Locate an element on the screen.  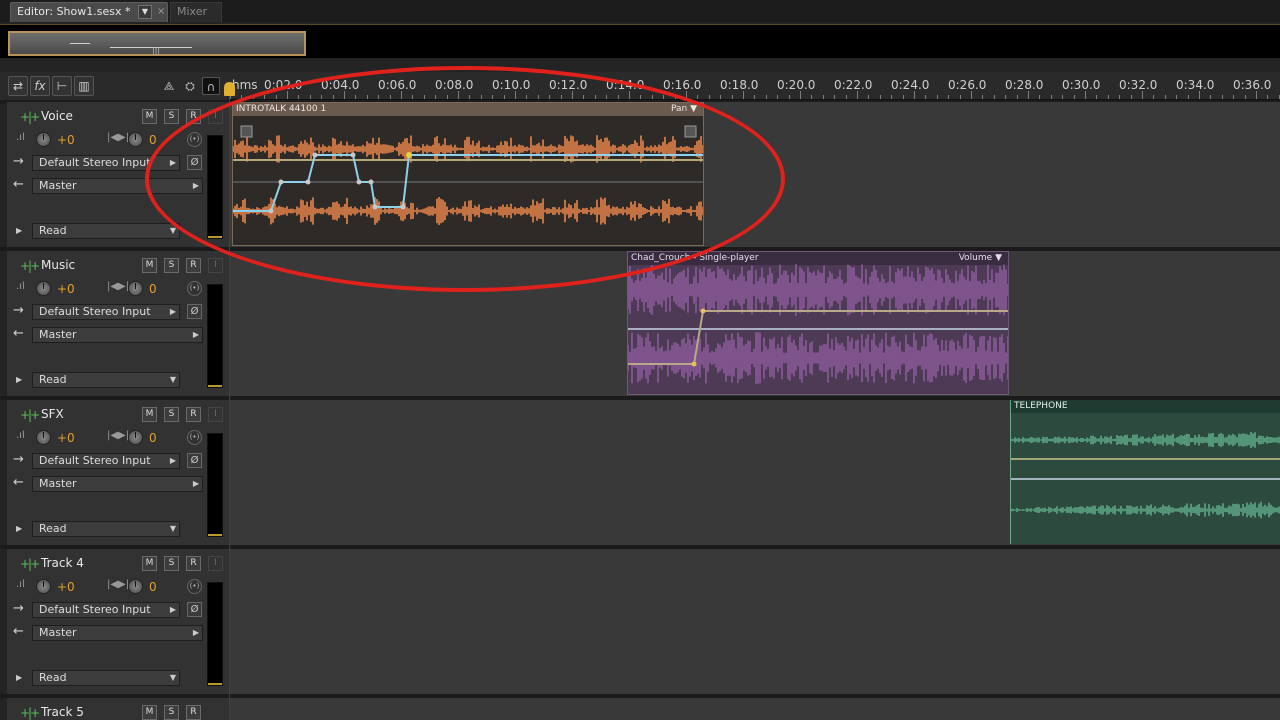
track-name: Voice is located at coordinates (57, 116).